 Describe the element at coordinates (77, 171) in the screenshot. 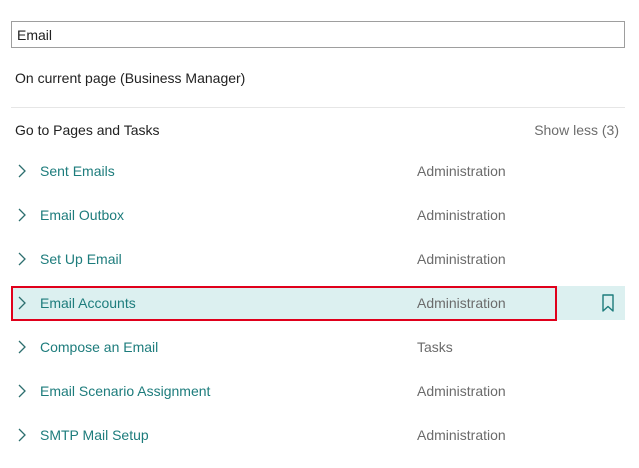

I see `result-label: Sent Emails` at that location.